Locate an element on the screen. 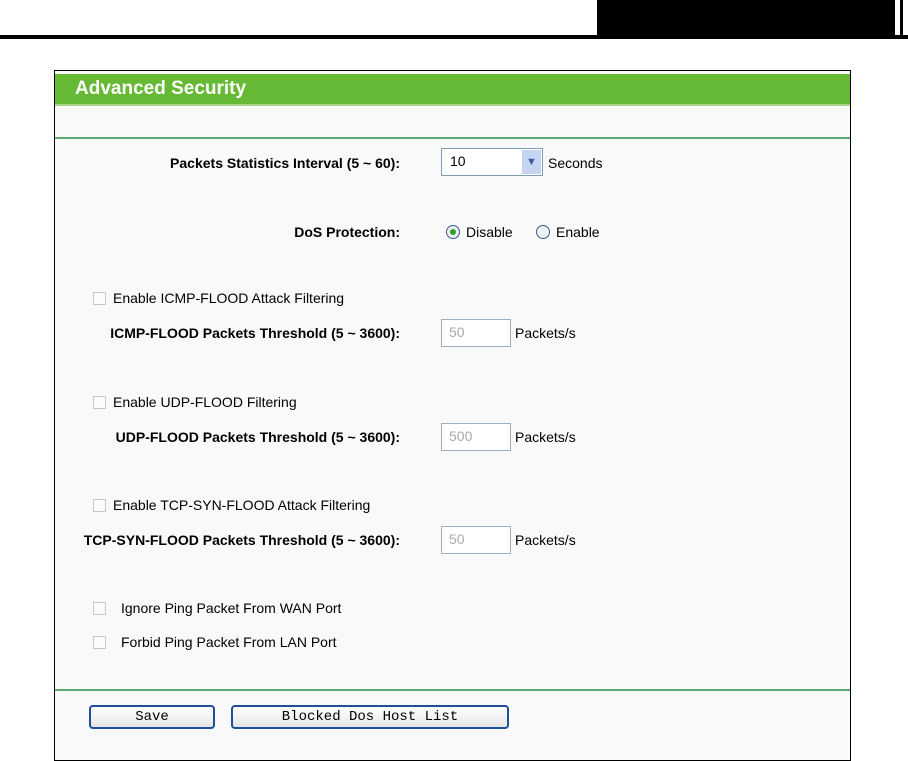  tcp-checkbox is located at coordinates (99, 505).